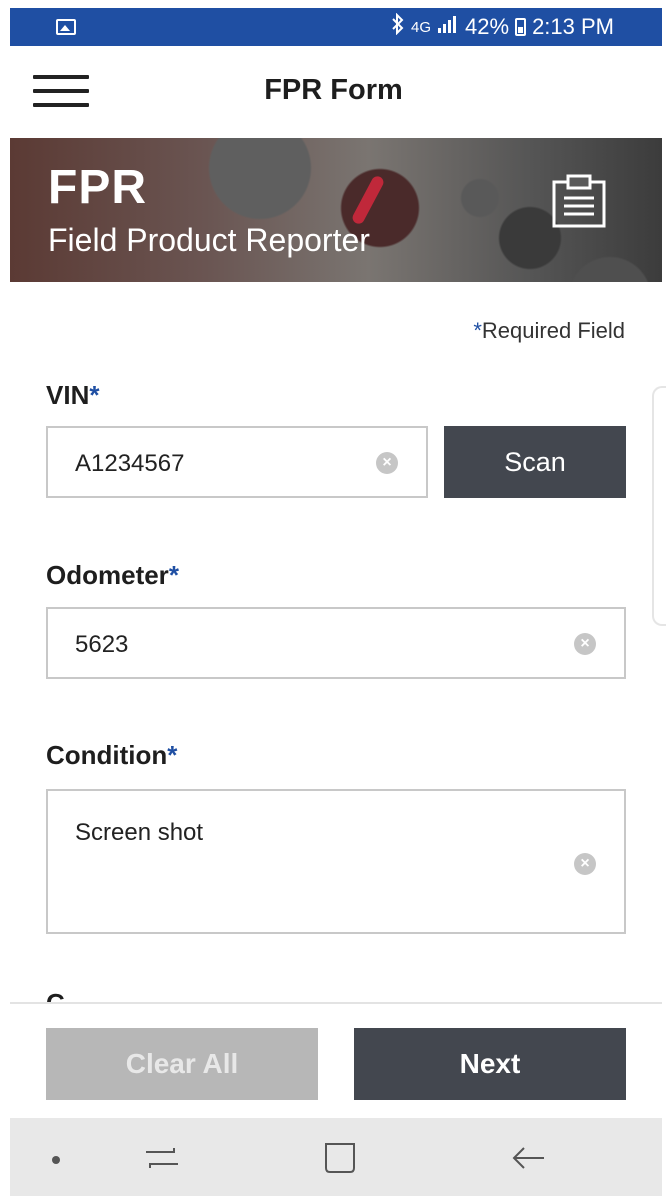 This screenshot has width=667, height=1196. What do you see at coordinates (659, 506) in the screenshot?
I see `scrollbar` at bounding box center [659, 506].